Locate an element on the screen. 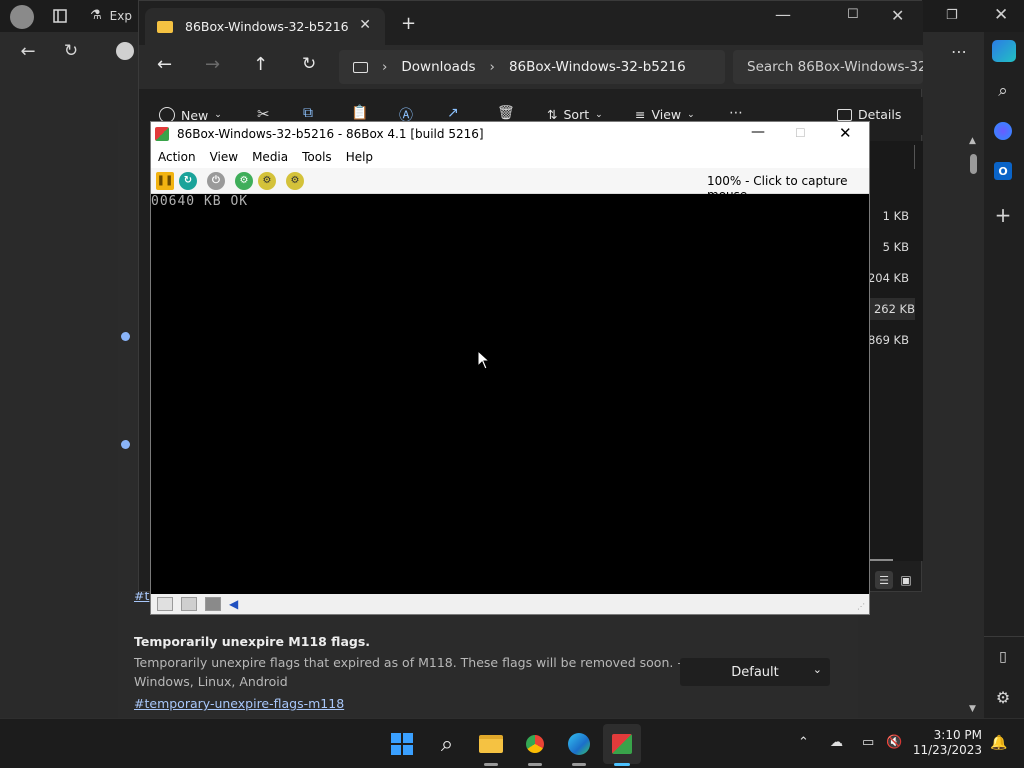  flag-select: Default ⌄ is located at coordinates (755, 672).